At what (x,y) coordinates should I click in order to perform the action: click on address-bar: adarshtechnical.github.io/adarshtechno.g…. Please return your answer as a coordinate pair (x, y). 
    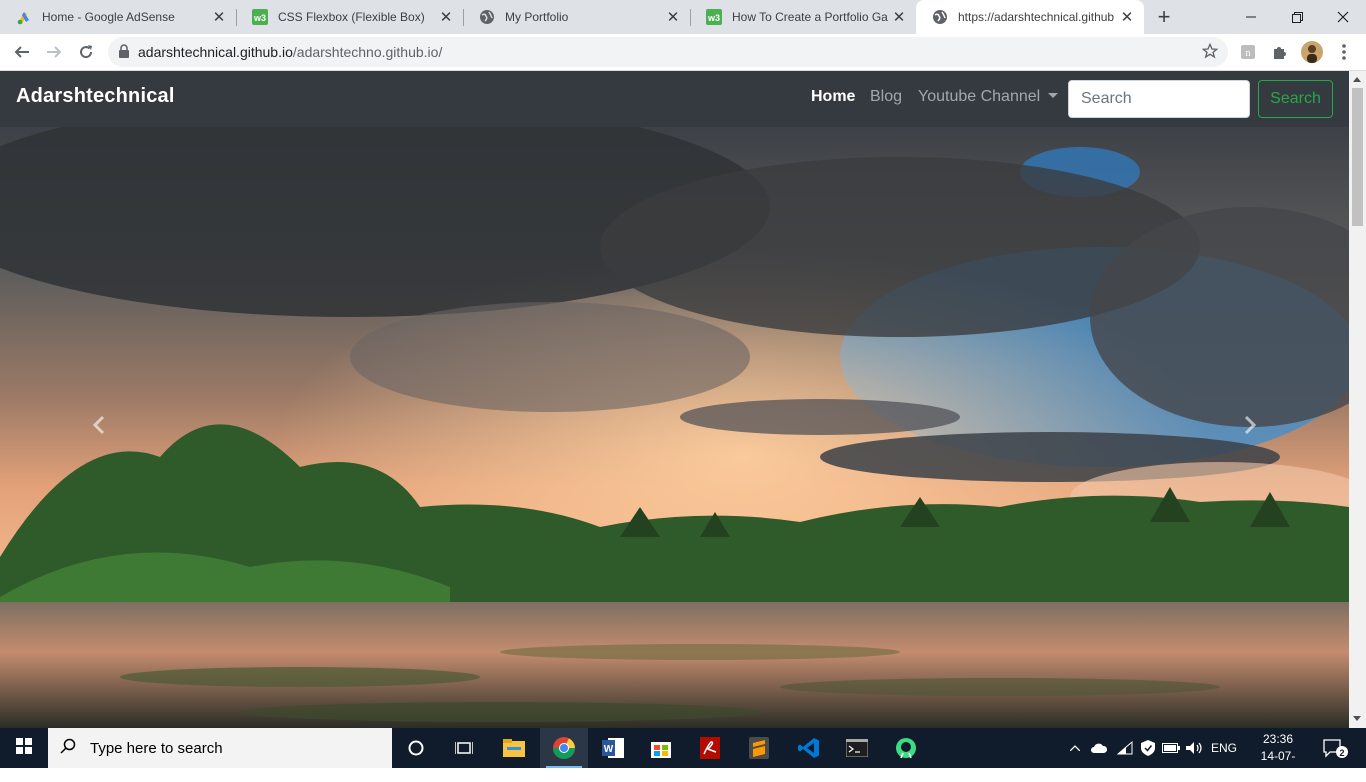
    Looking at the image, I should click on (668, 52).